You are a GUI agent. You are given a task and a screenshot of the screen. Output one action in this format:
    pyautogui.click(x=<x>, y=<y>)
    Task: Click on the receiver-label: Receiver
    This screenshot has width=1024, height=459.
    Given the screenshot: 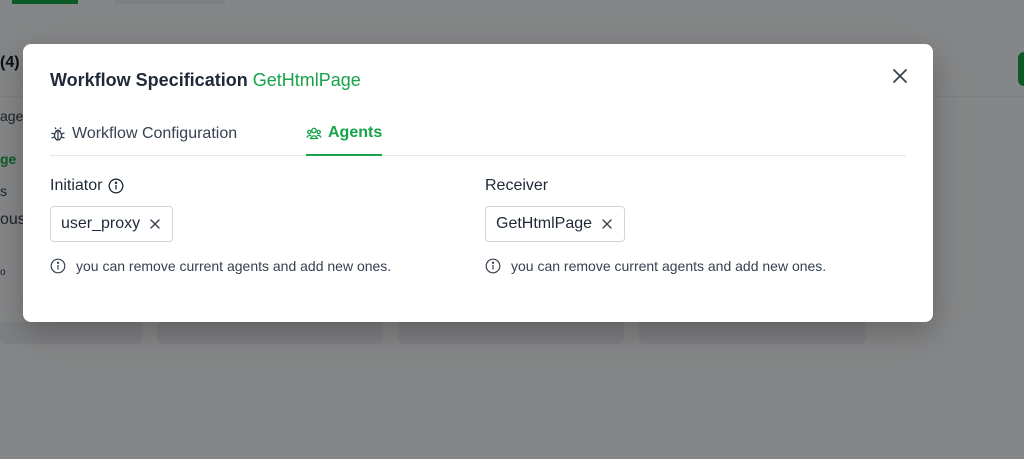 What is the action you would take?
    pyautogui.click(x=516, y=186)
    